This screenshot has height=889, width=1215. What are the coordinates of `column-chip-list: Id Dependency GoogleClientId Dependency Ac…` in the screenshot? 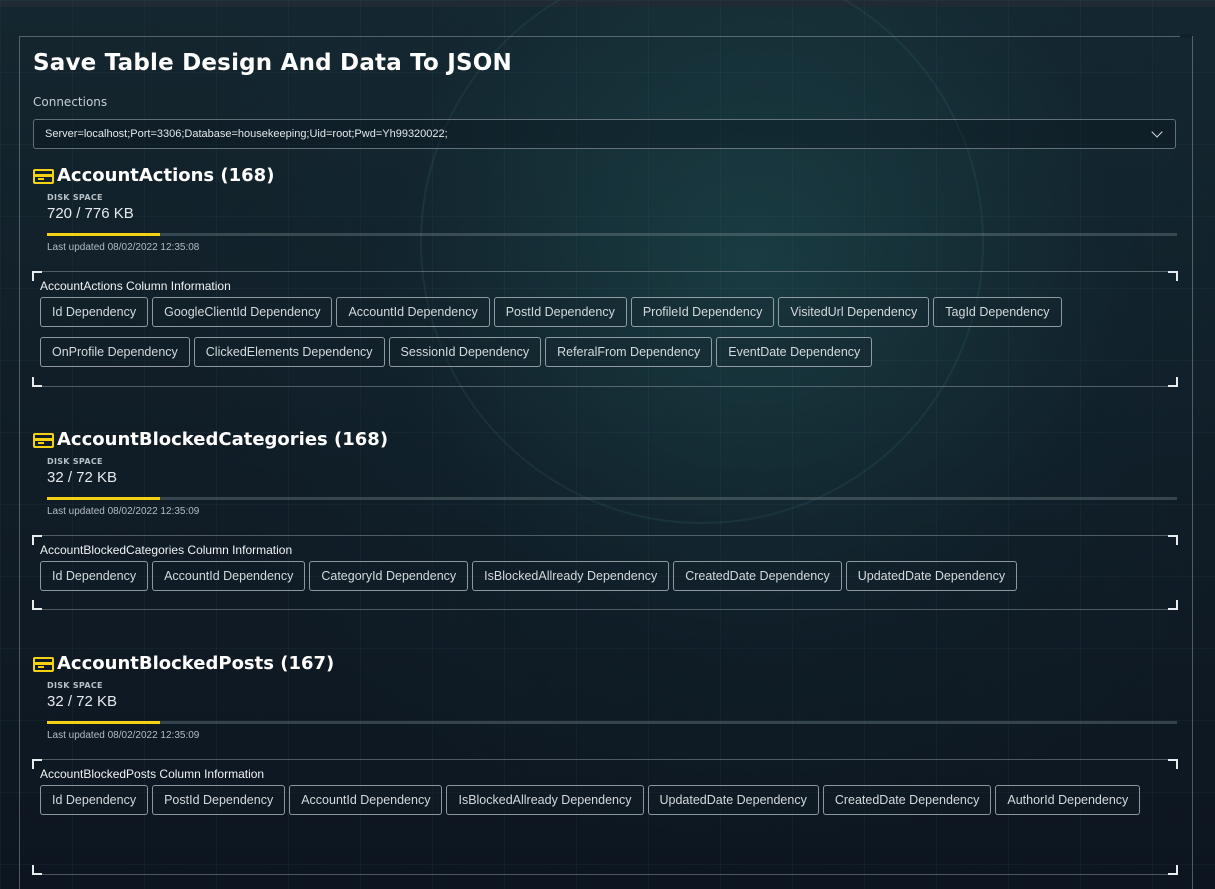 It's located at (600, 332).